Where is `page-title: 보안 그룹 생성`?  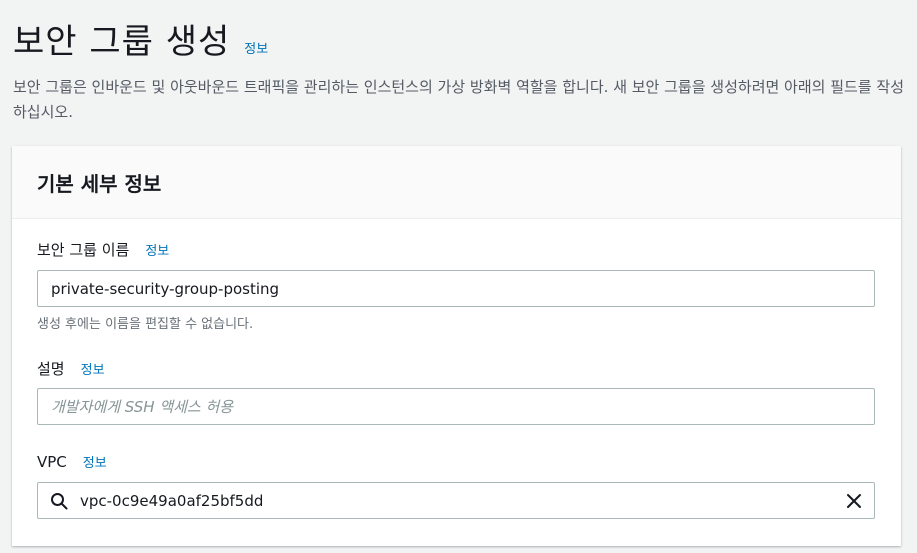 page-title: 보안 그룹 생성 is located at coordinates (122, 42).